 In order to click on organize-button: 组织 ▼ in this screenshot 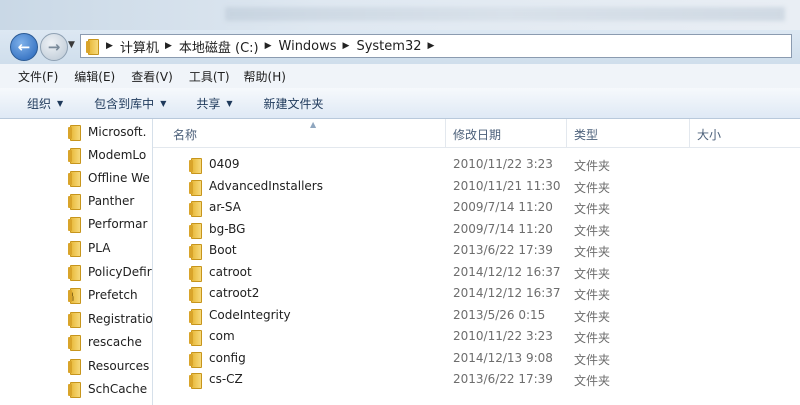, I will do `click(45, 103)`.